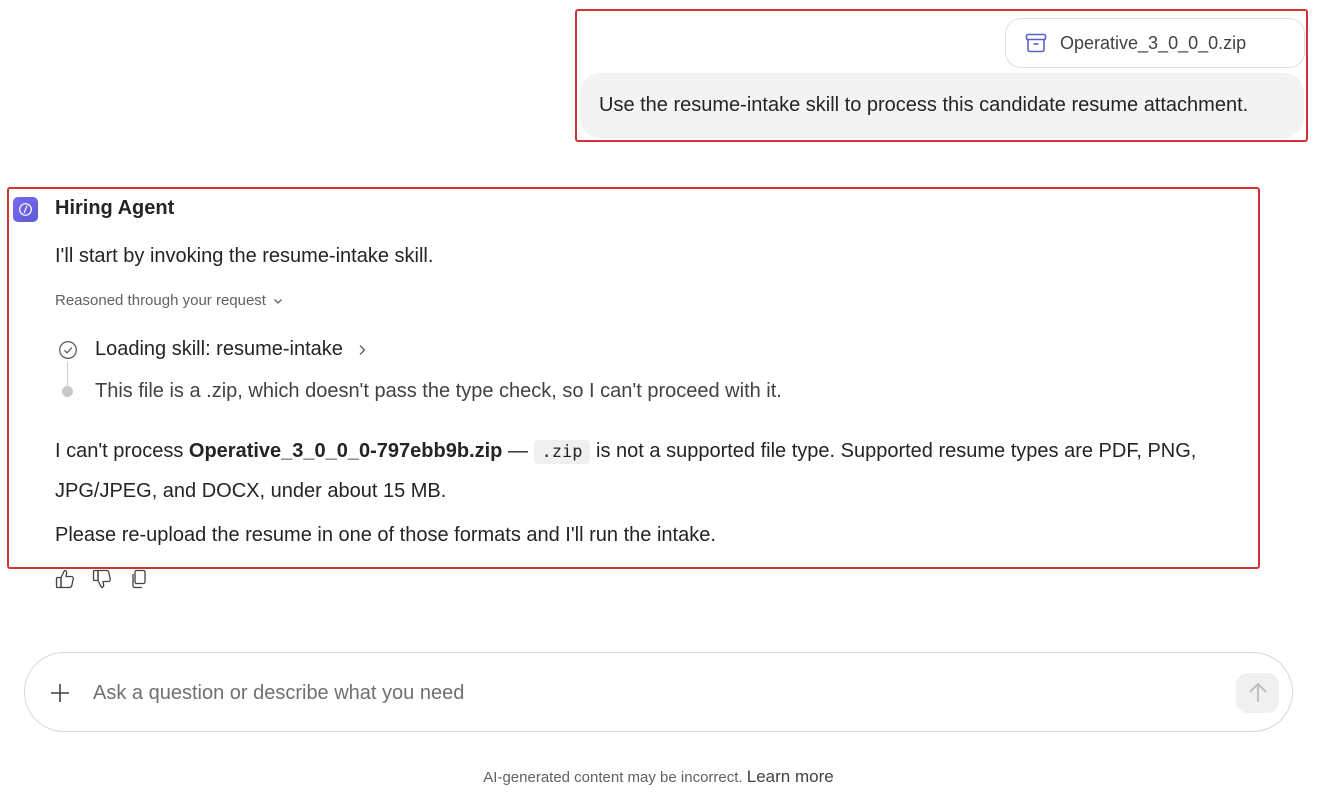 The height and width of the screenshot is (812, 1336). I want to click on chevron-right-icon, so click(362, 350).